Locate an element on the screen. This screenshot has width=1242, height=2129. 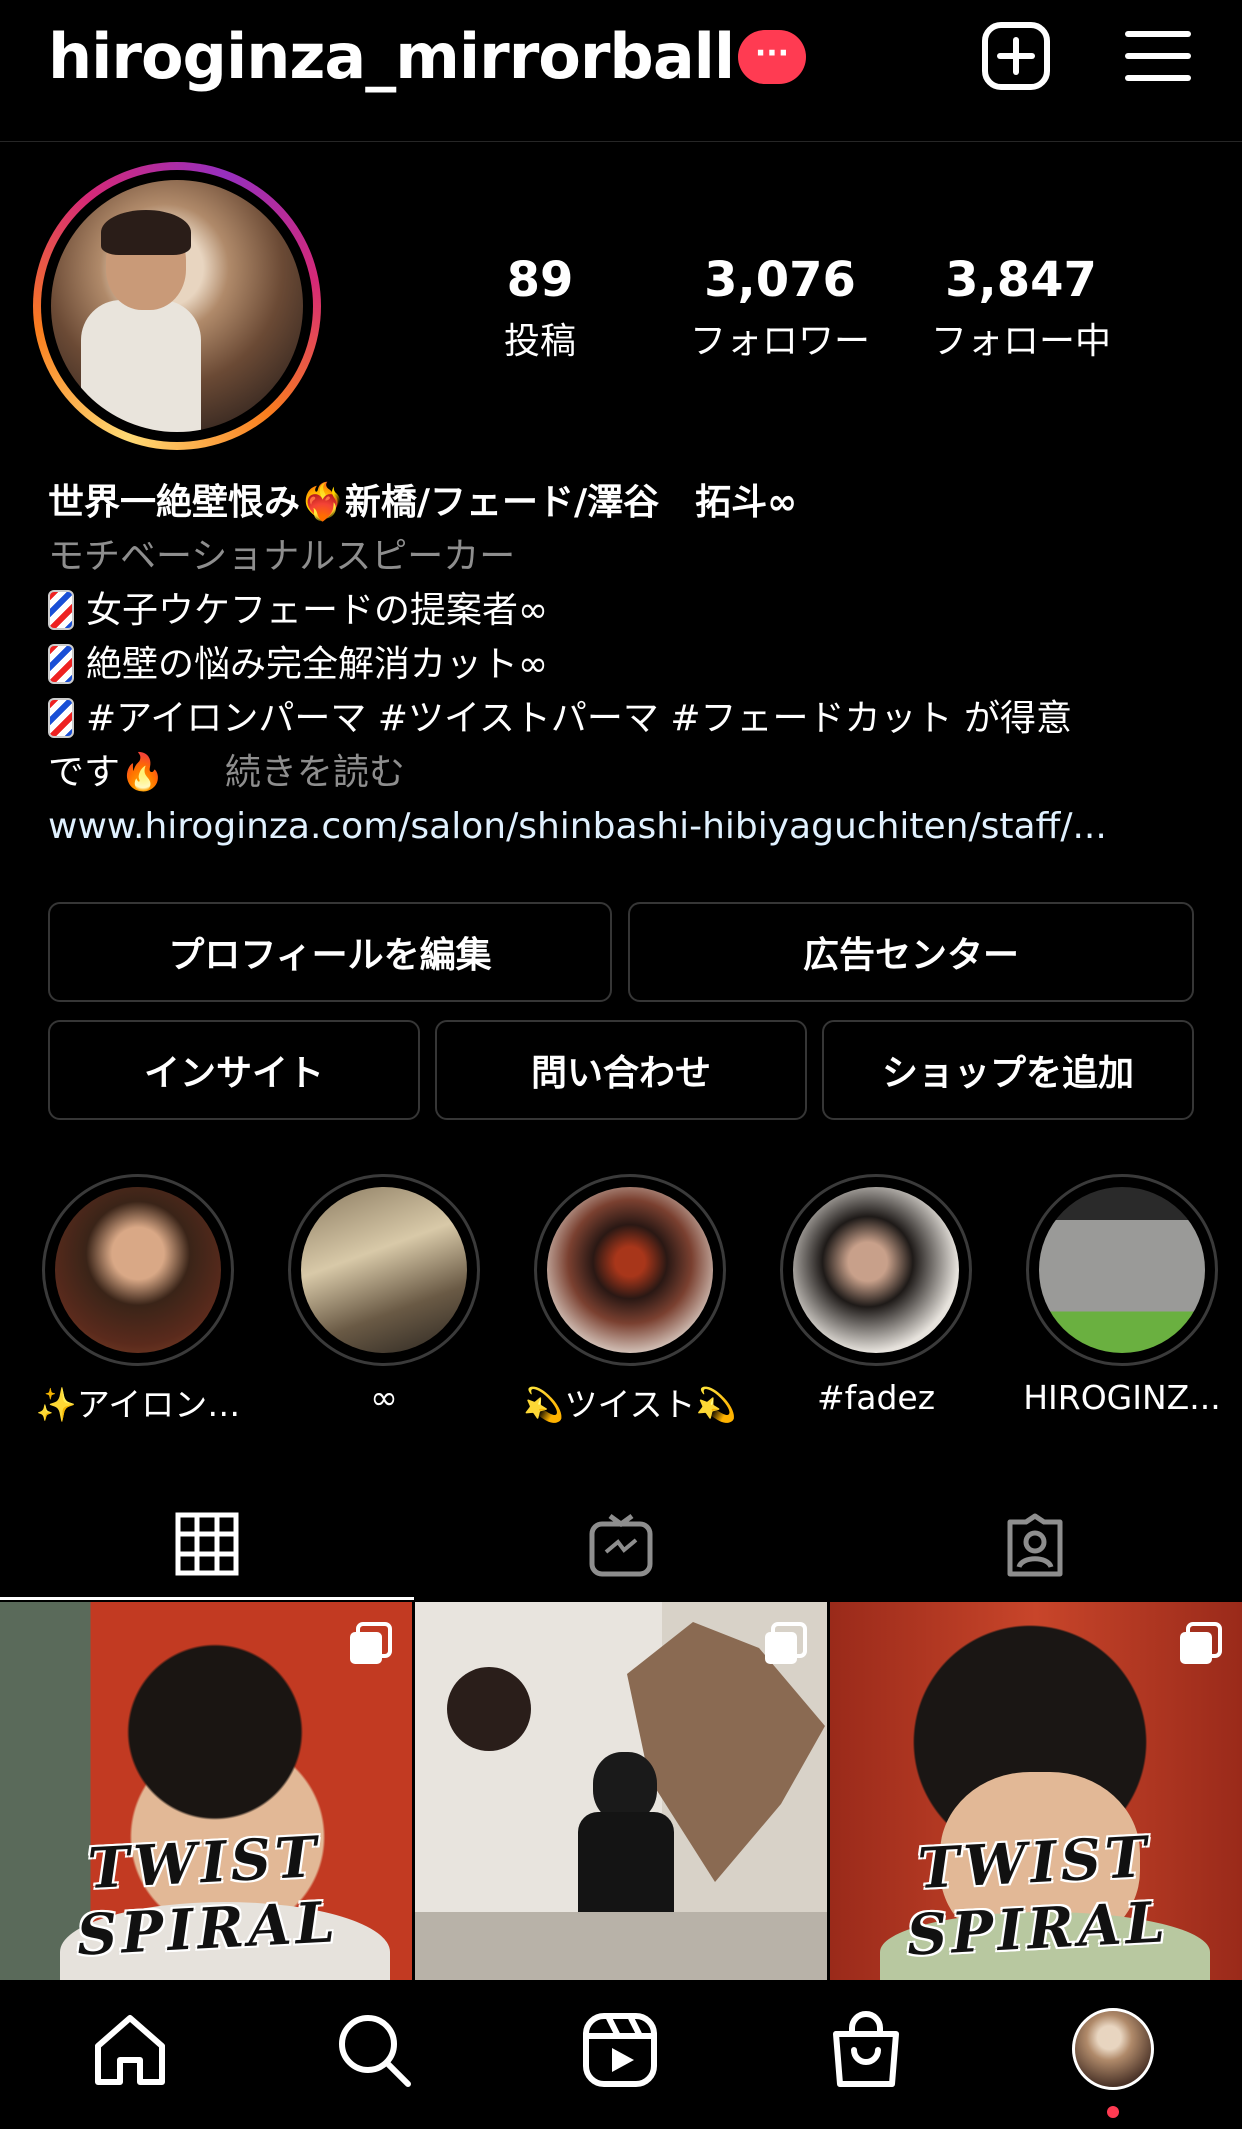
highlight-label: 💫ツイスト💫 is located at coordinates (630, 1404).